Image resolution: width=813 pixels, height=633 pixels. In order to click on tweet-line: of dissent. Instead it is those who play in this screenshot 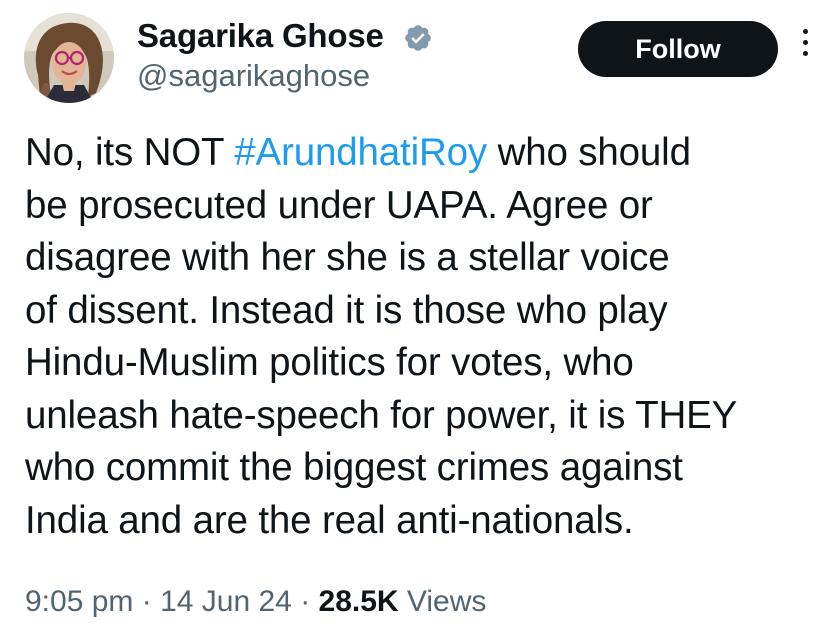, I will do `click(346, 310)`.